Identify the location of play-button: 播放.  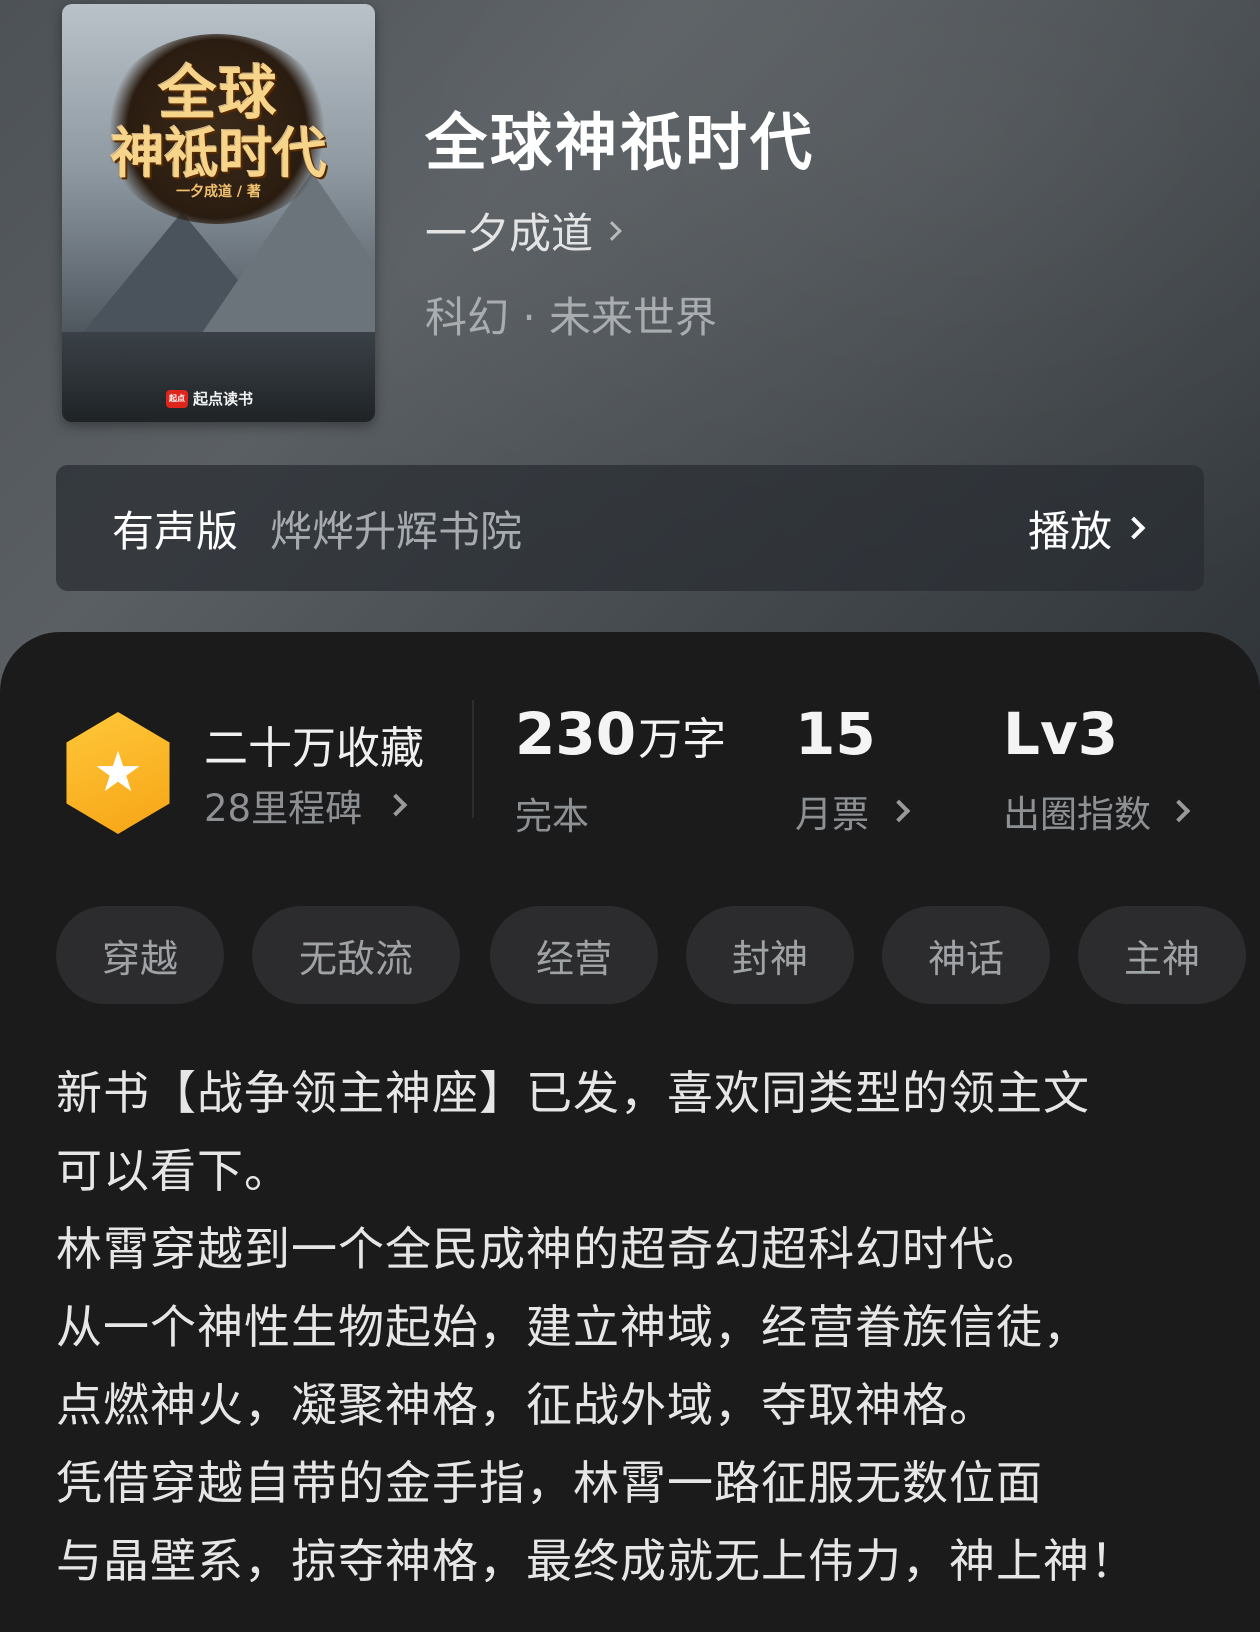
(1086, 528).